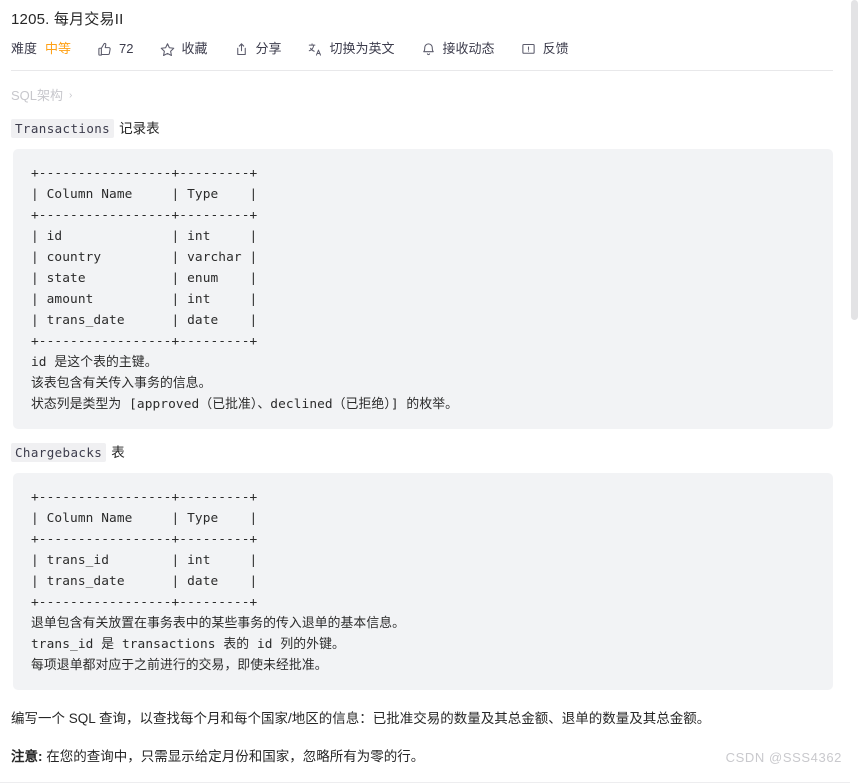 This screenshot has height=783, width=862. What do you see at coordinates (783, 757) in the screenshot?
I see `csdn-watermark: CSDN @SSS4362` at bounding box center [783, 757].